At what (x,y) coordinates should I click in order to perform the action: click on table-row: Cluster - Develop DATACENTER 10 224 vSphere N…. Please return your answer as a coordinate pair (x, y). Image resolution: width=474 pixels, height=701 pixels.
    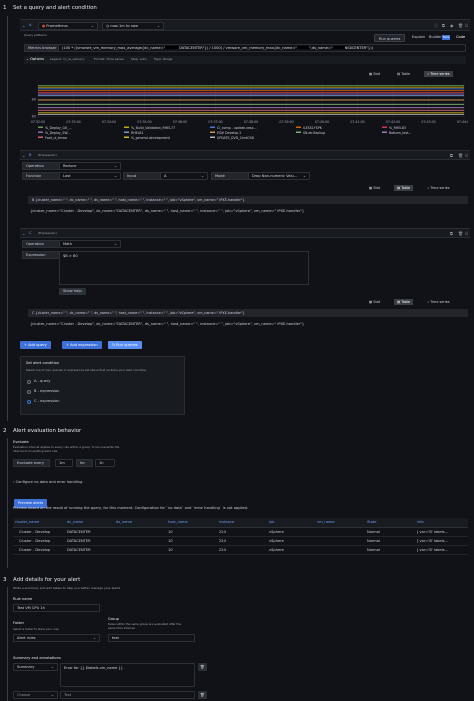
    Looking at the image, I should click on (240, 550).